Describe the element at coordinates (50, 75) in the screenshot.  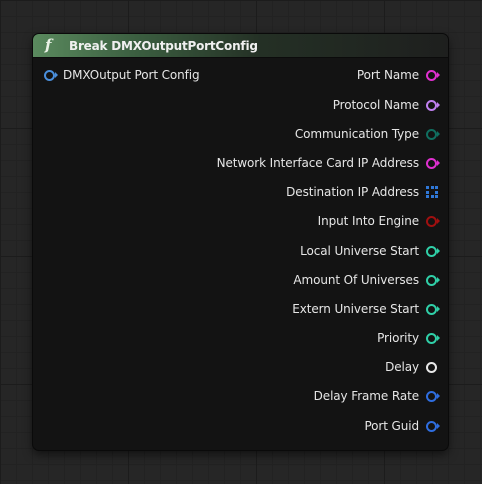
I see `input-pin-icon` at that location.